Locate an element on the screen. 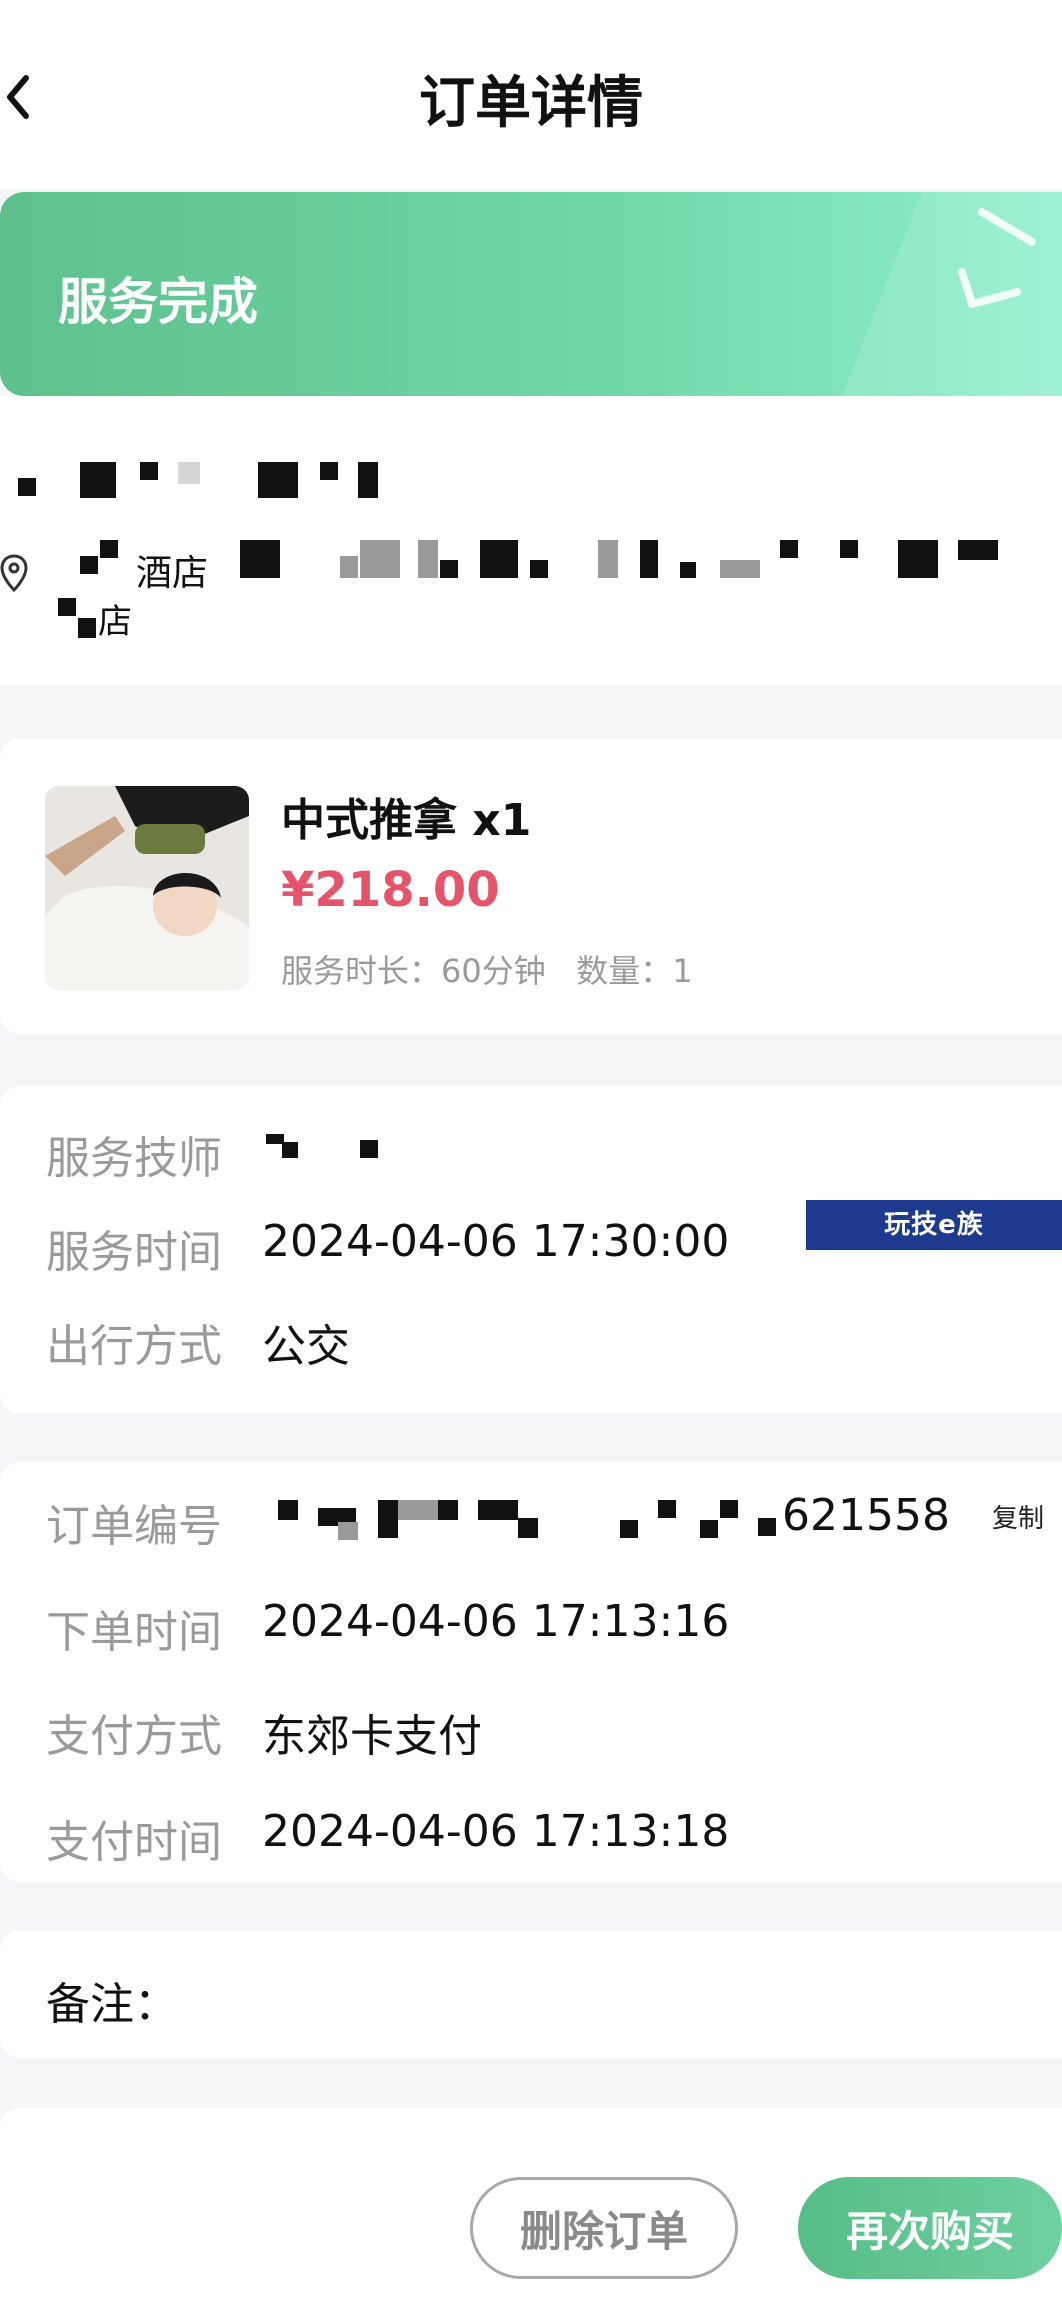 This screenshot has height=2301, width=1062. order-time-label: 下单时间 is located at coordinates (134, 1632).